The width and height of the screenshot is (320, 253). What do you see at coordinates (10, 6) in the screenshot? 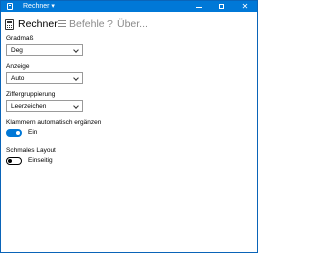
I see `app-icon` at bounding box center [10, 6].